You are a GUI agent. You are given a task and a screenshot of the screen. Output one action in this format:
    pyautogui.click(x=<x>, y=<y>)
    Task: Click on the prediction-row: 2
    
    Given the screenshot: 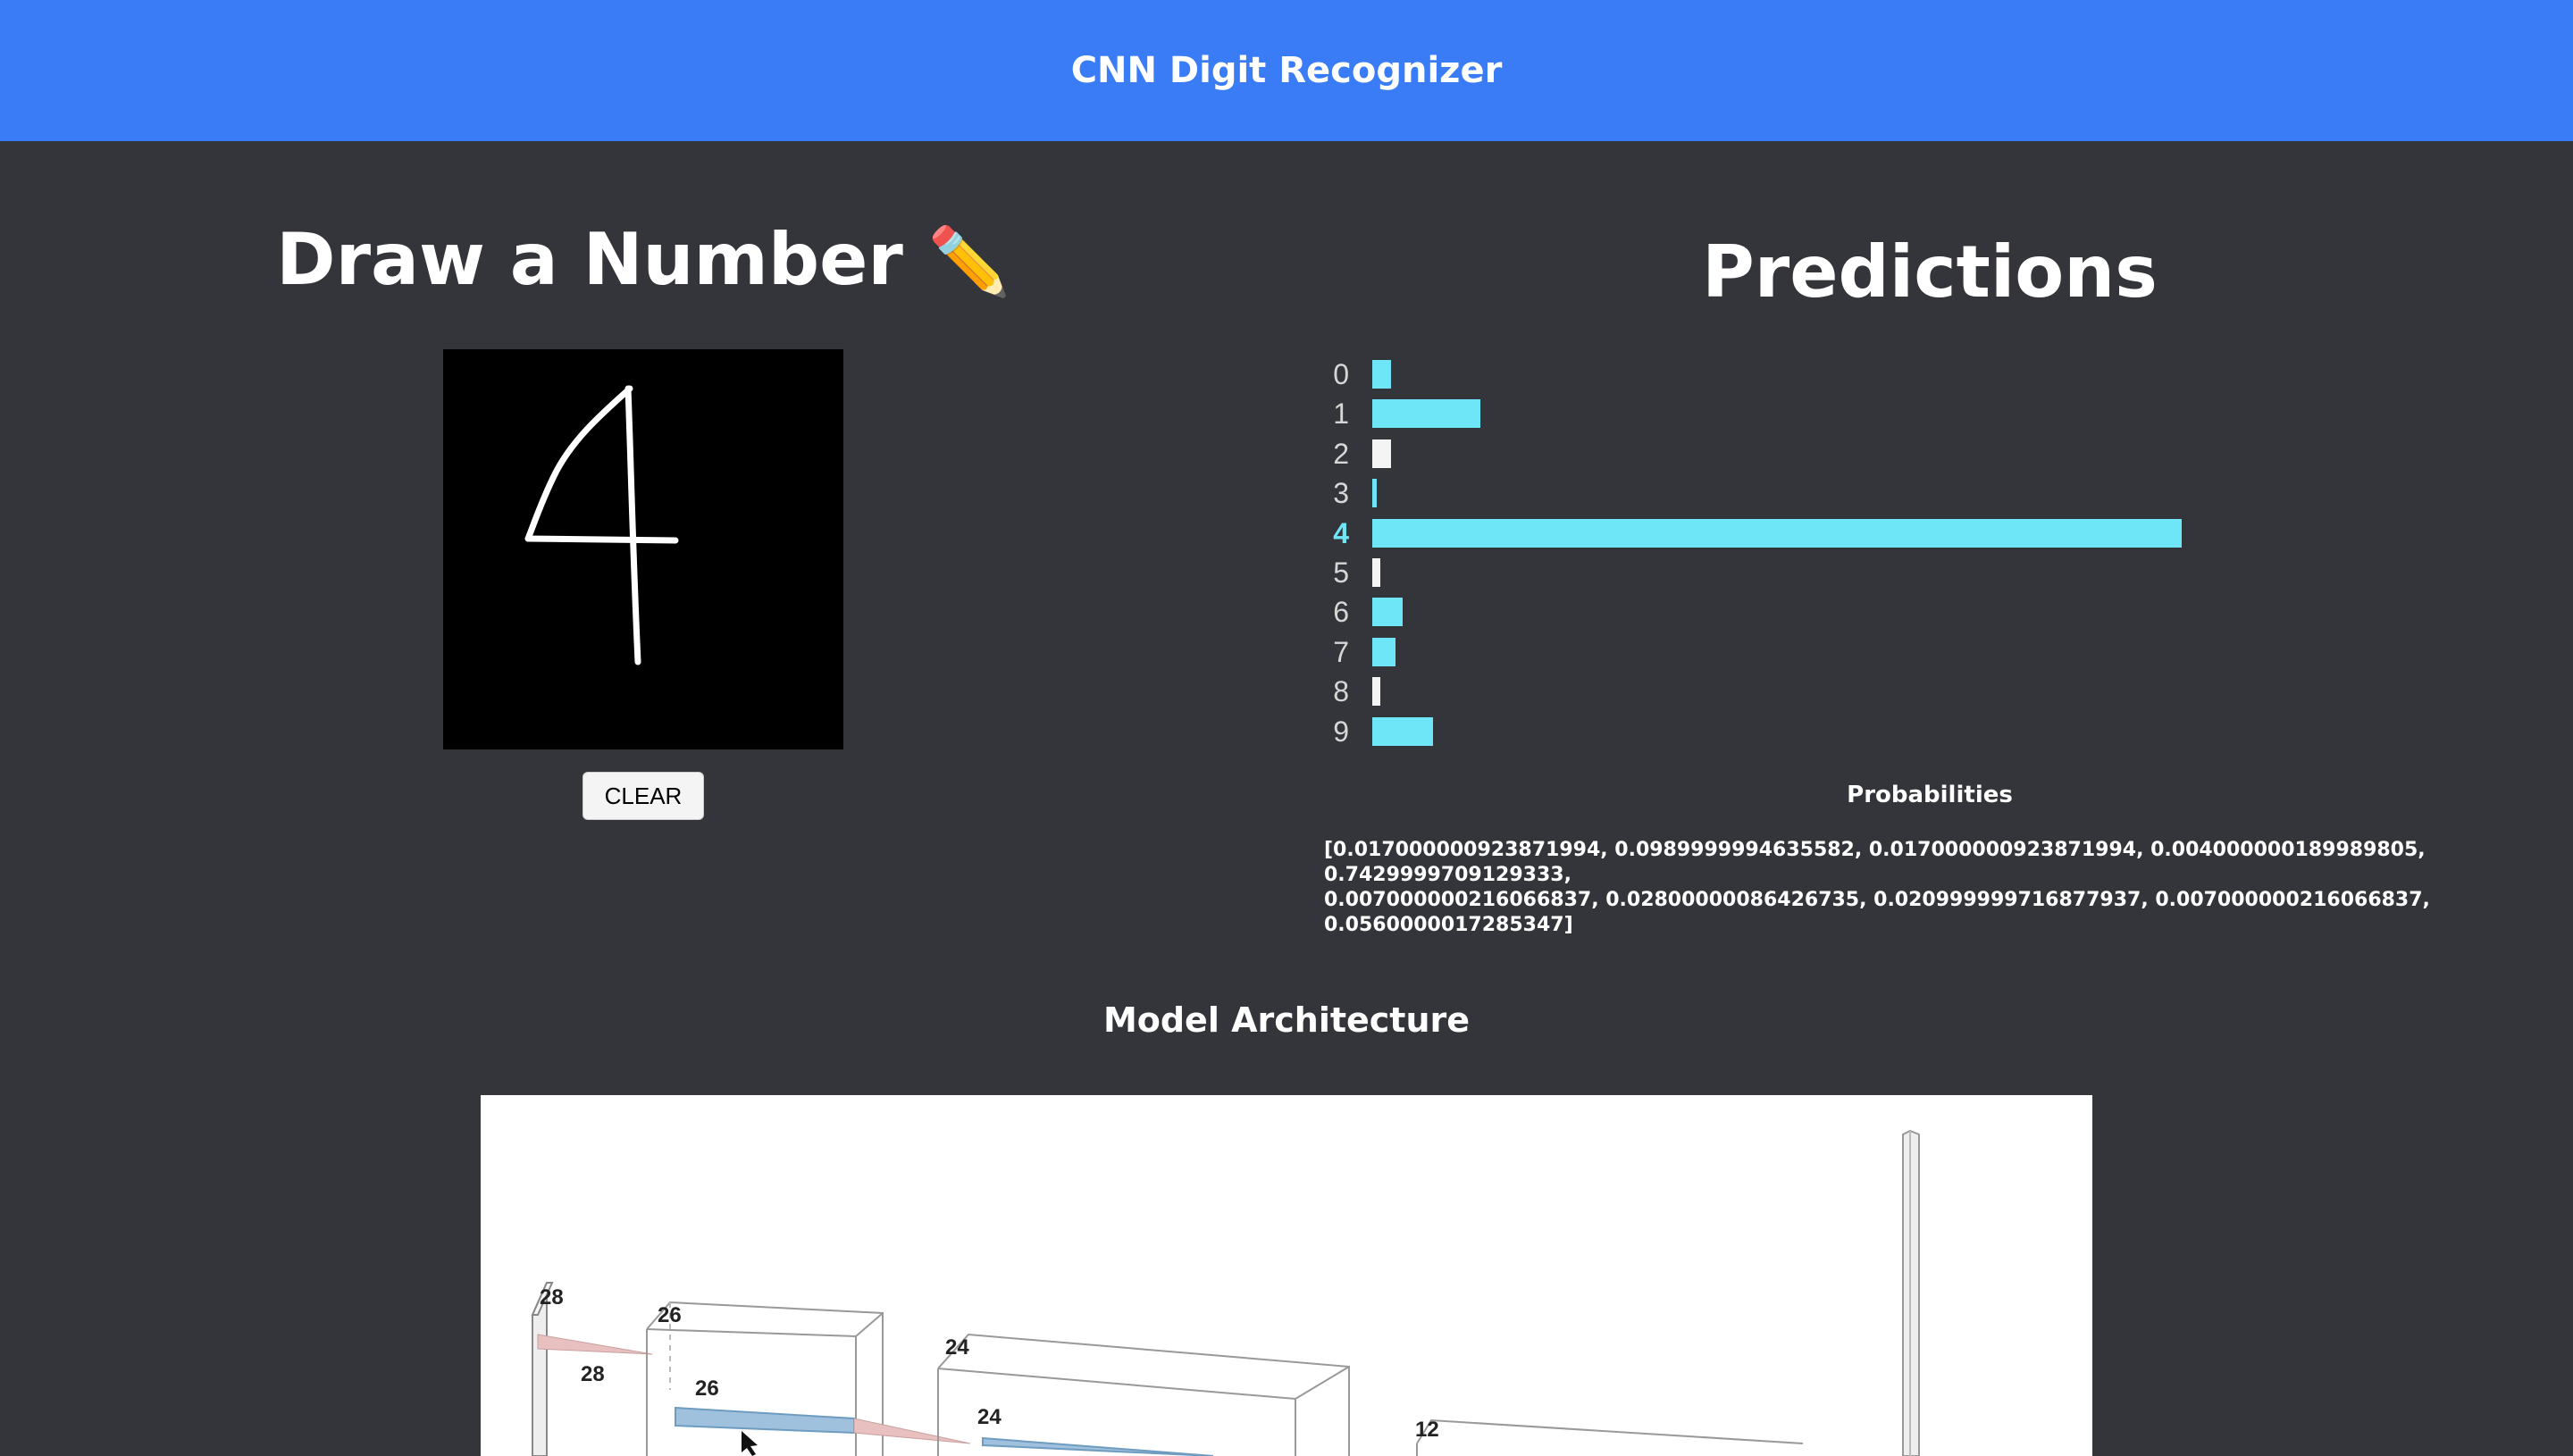 What is the action you would take?
    pyautogui.click(x=1795, y=453)
    